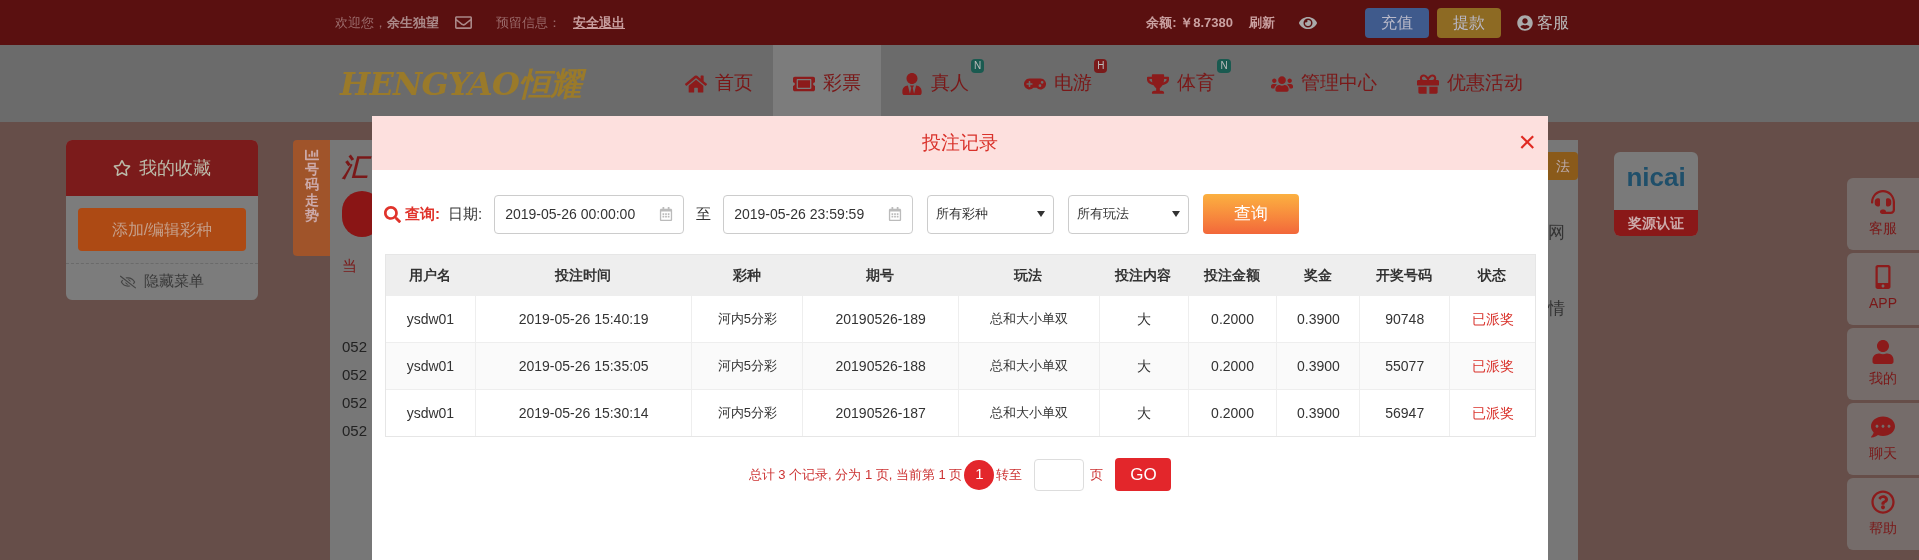  What do you see at coordinates (1262, 22) in the screenshot?
I see `refresh-link: 刷新` at bounding box center [1262, 22].